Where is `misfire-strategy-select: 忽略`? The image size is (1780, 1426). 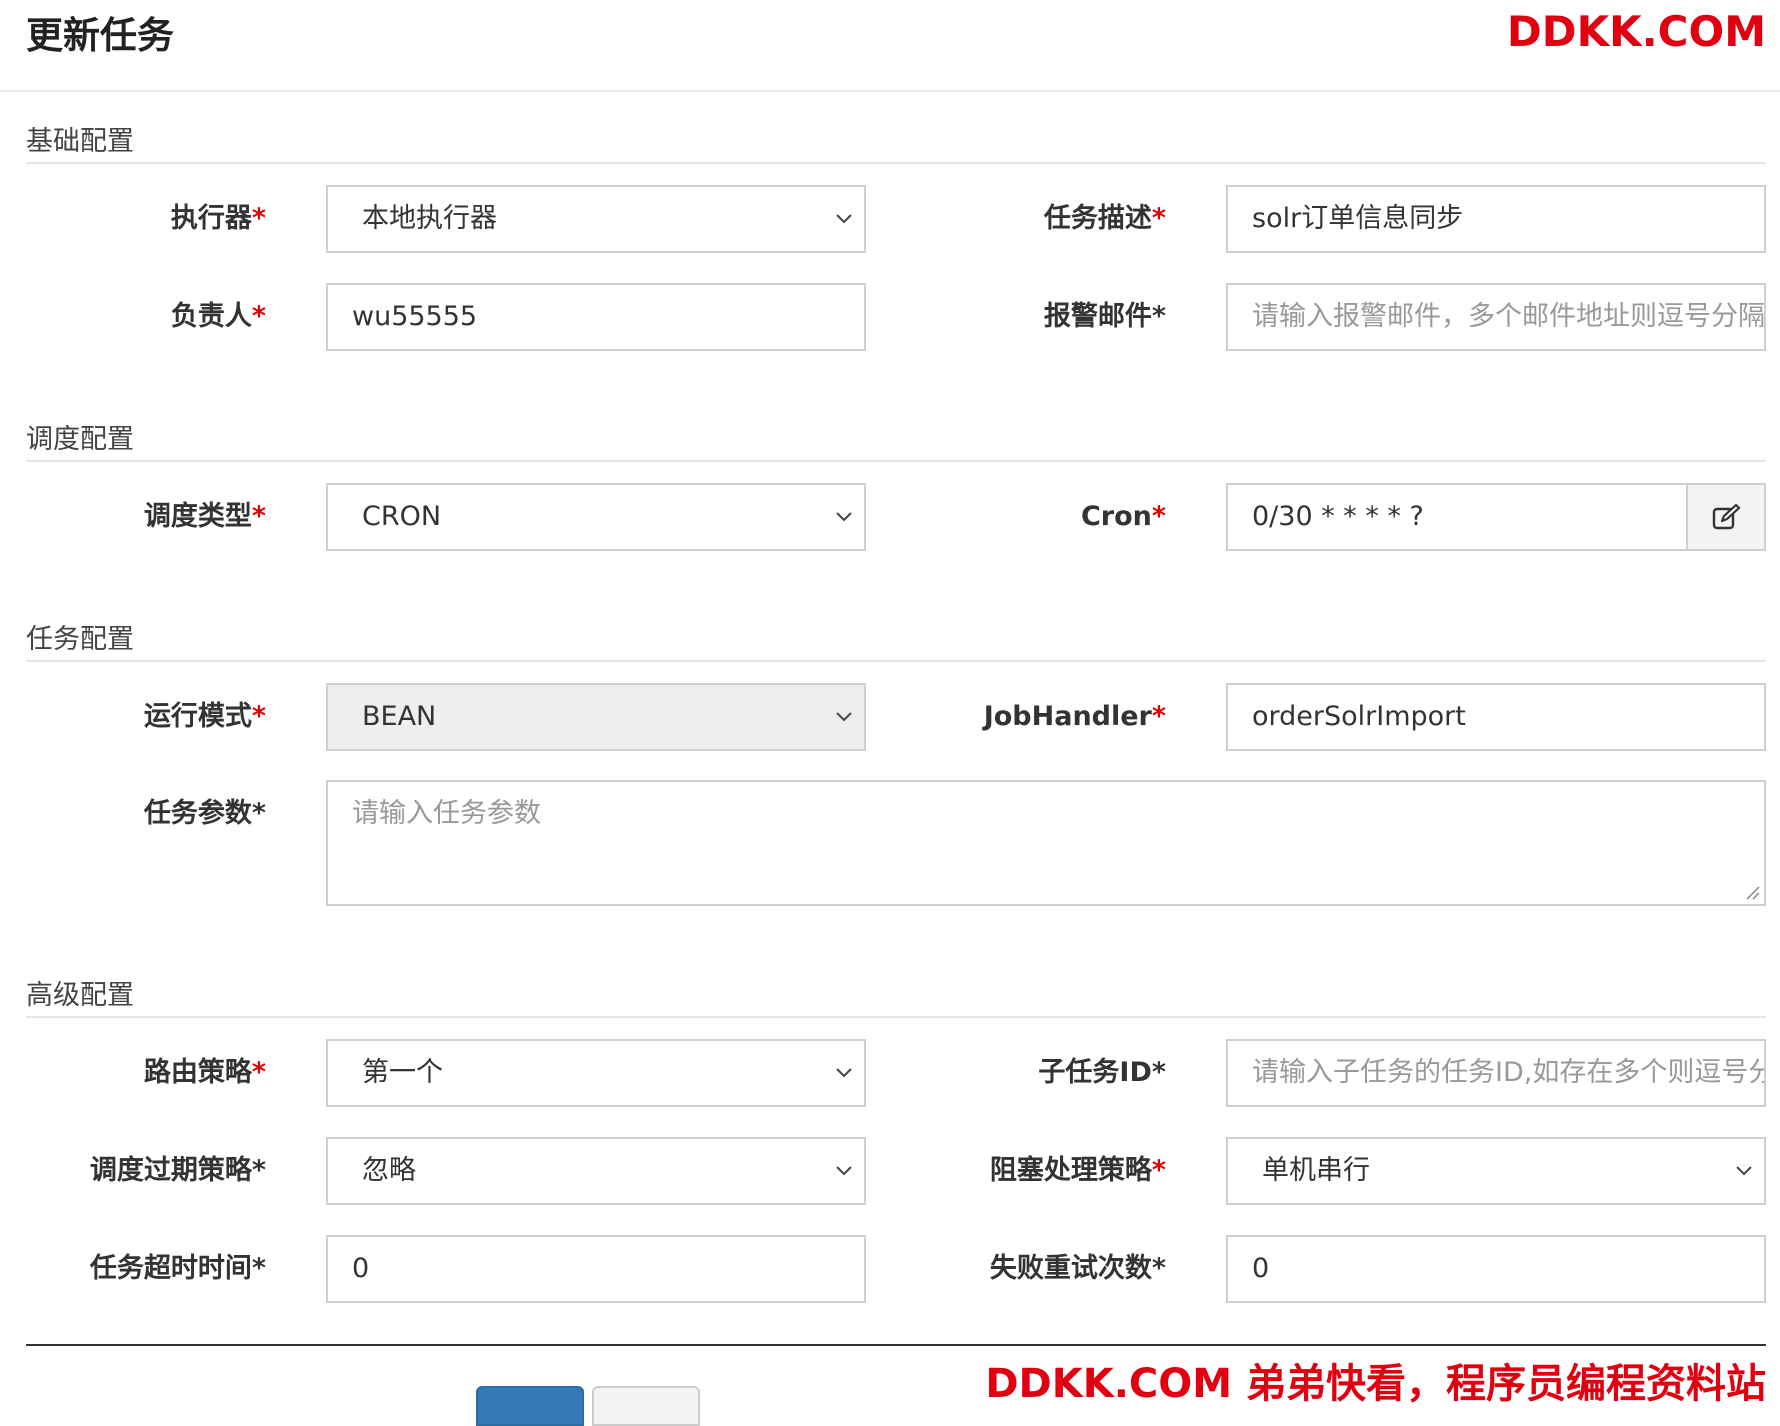
misfire-strategy-select: 忽略 is located at coordinates (596, 1171).